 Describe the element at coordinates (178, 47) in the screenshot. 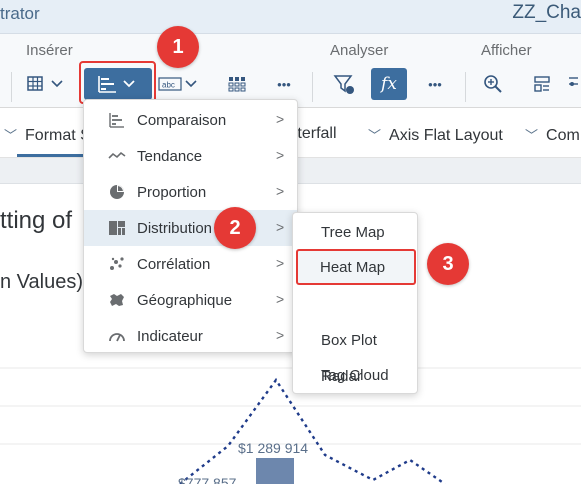

I see `step-badge-1: 1` at that location.